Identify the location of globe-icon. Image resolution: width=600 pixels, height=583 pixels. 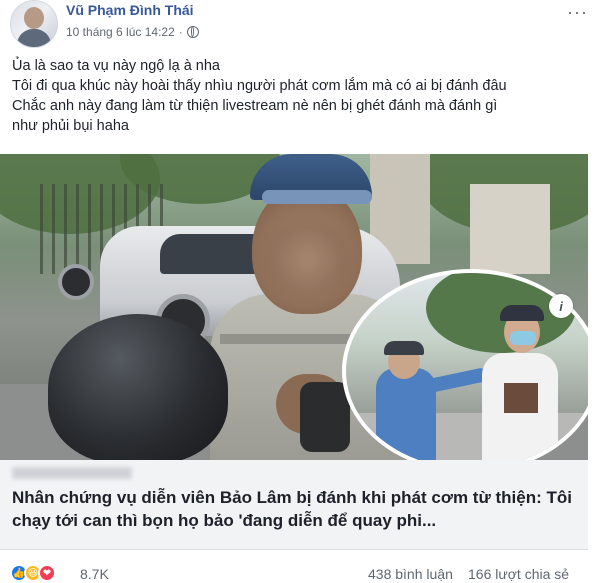
(192, 32).